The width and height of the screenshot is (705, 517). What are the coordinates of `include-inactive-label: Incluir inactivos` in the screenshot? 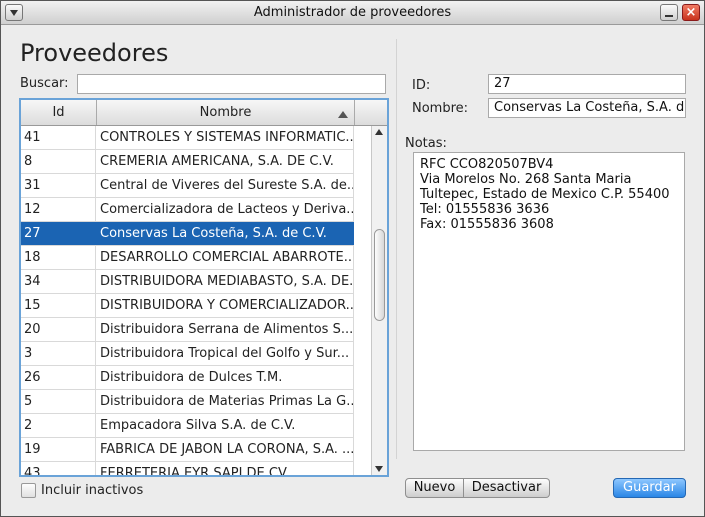 It's located at (92, 490).